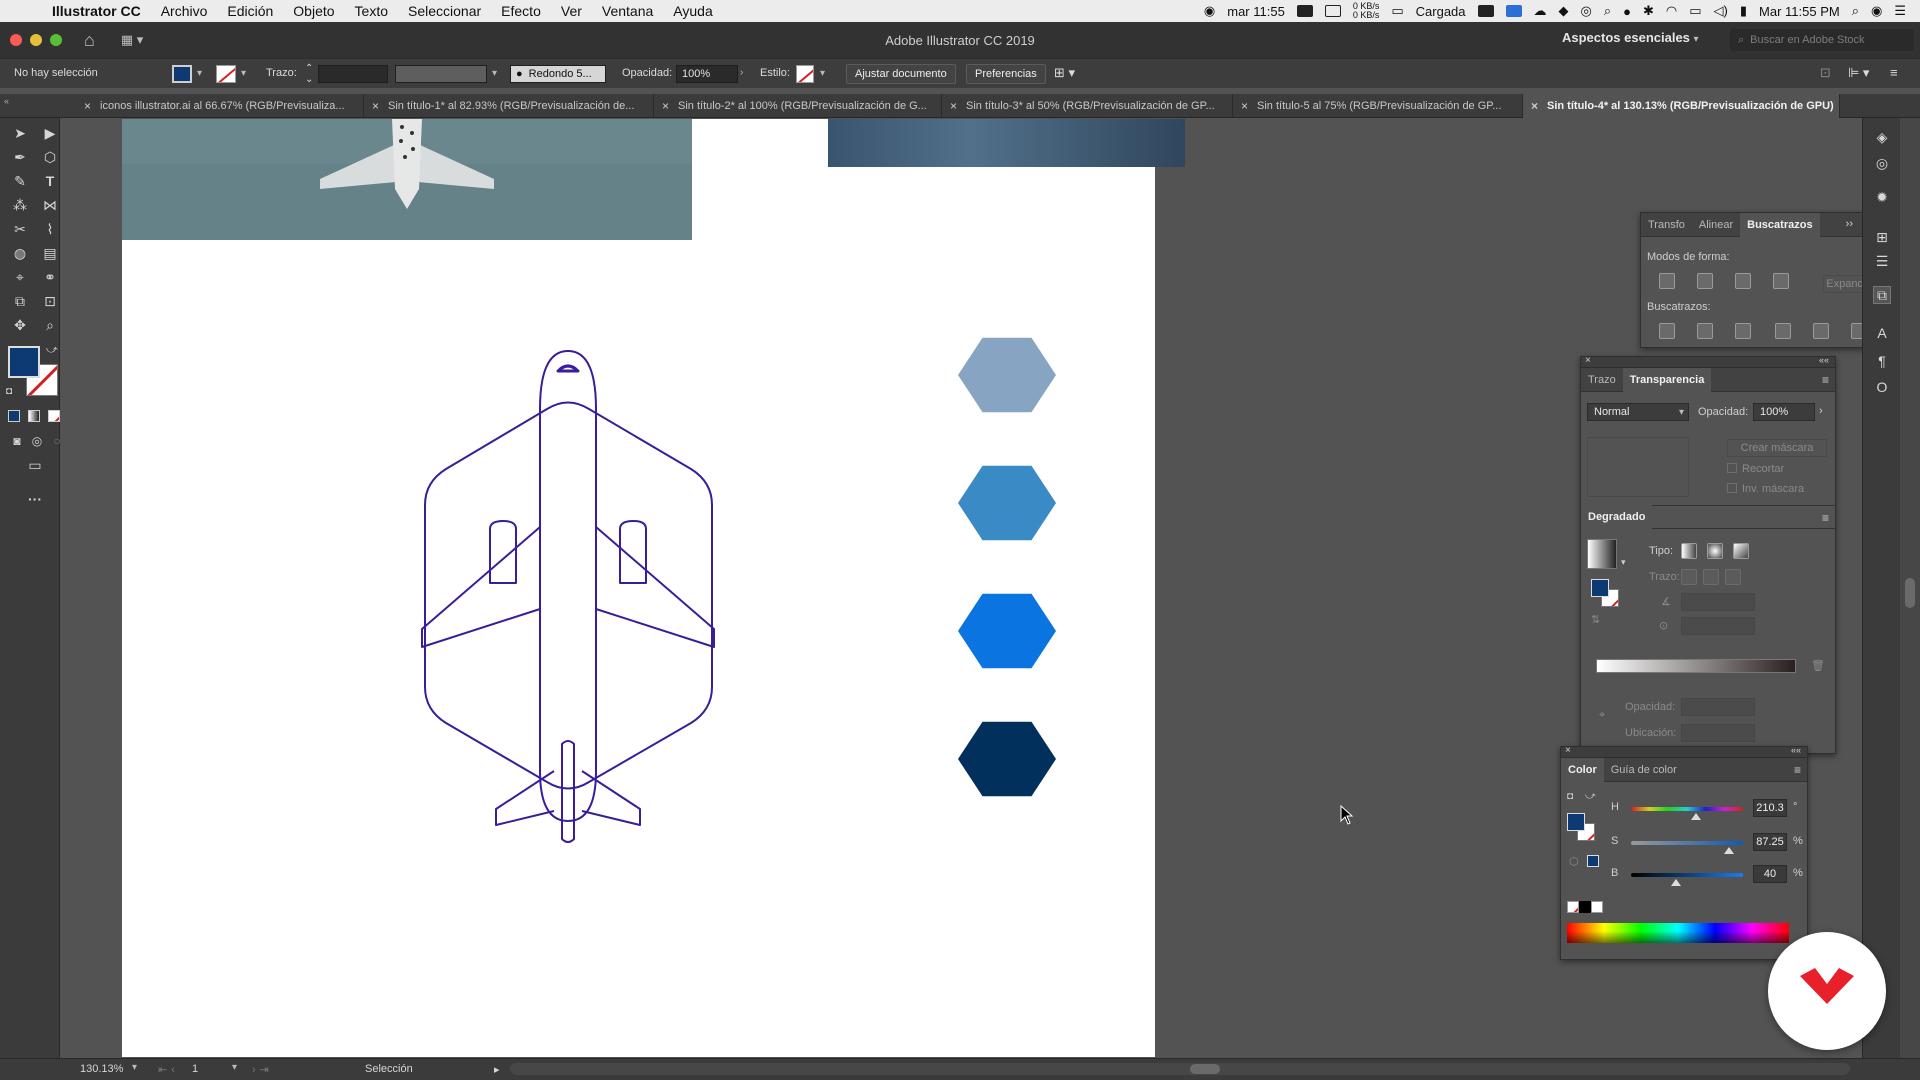 This screenshot has width=1920, height=1080. I want to click on align-options-icon: ⊫ ▾, so click(1858, 73).